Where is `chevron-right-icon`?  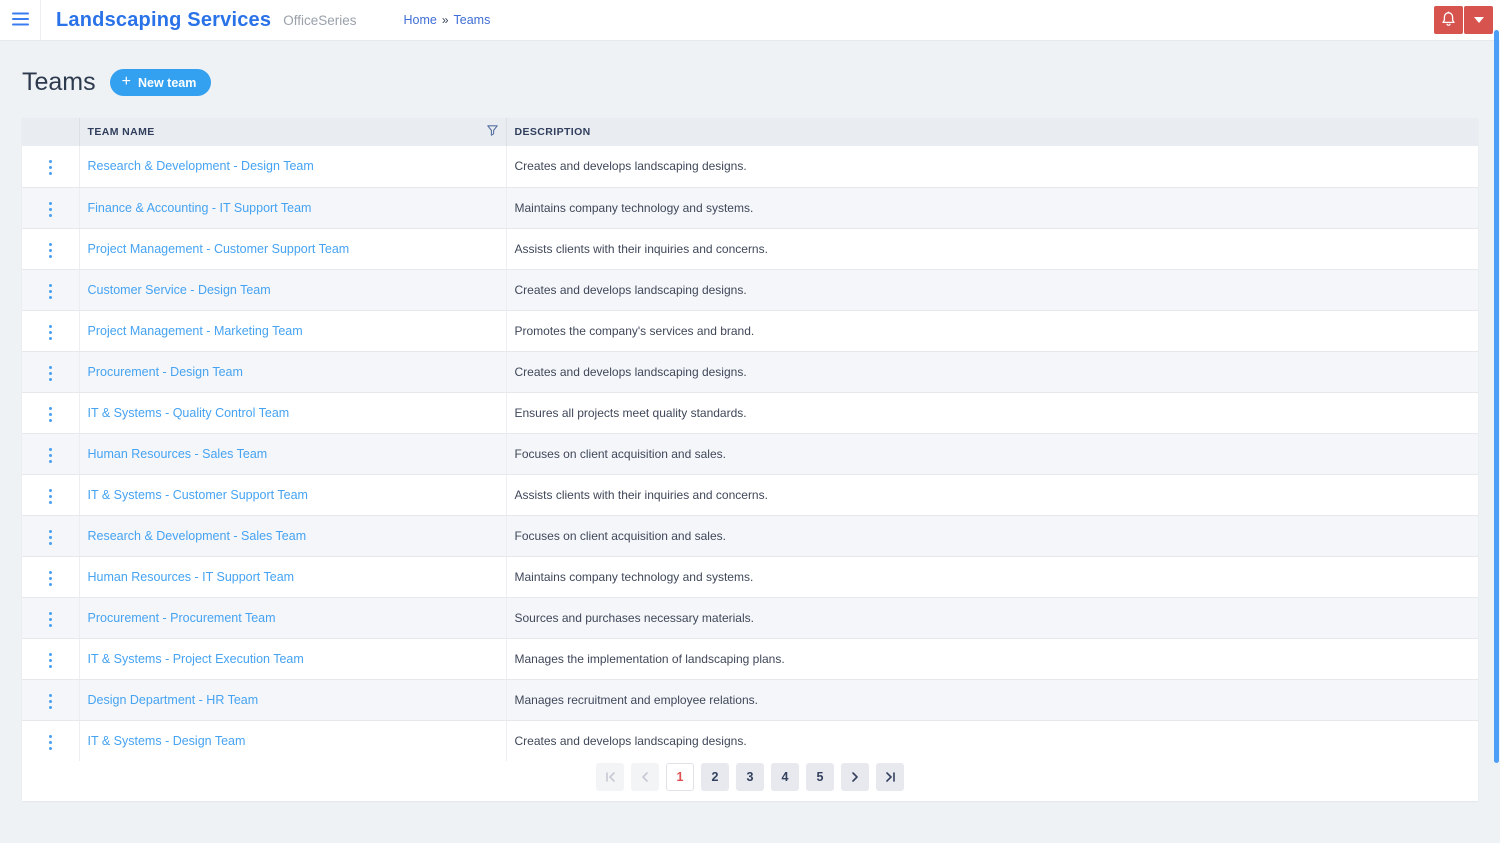 chevron-right-icon is located at coordinates (855, 777).